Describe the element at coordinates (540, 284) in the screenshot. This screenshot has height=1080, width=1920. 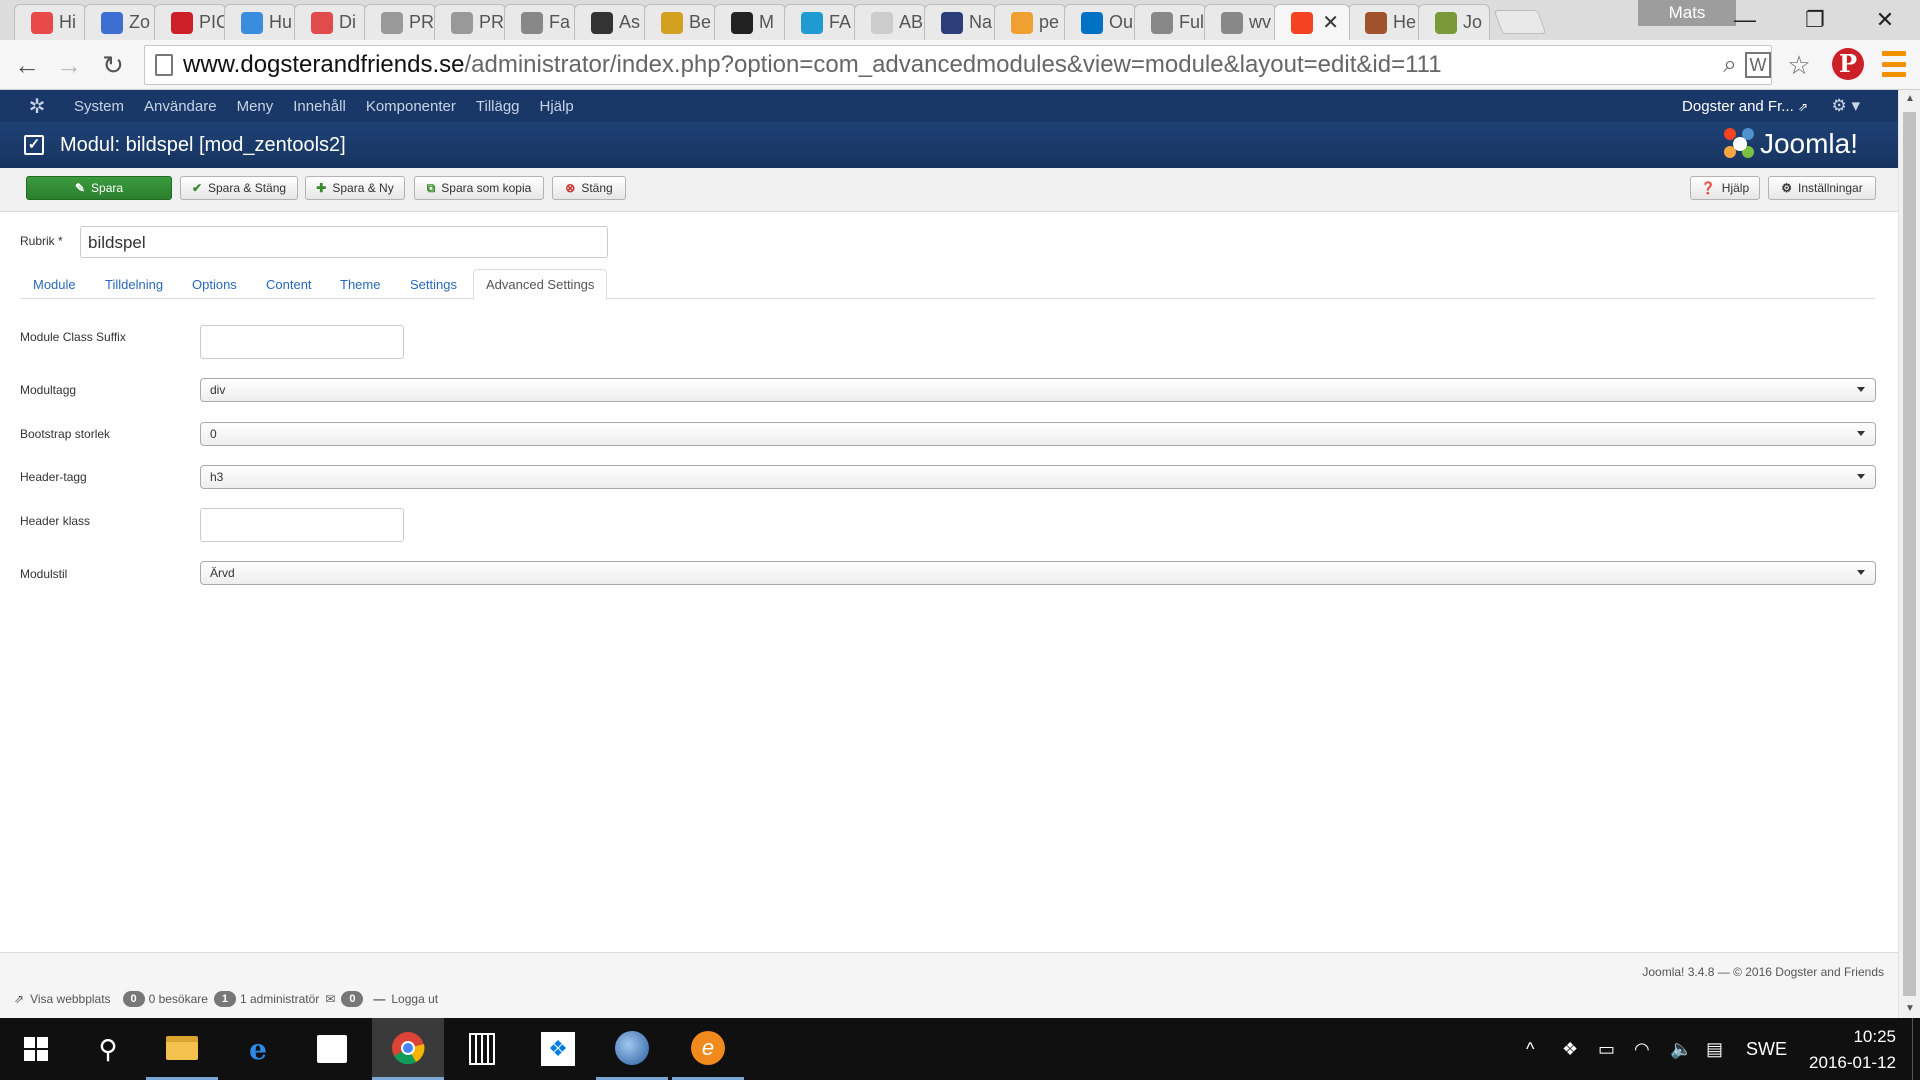
I see `tab-advanced-settings: Advanced Settings` at that location.